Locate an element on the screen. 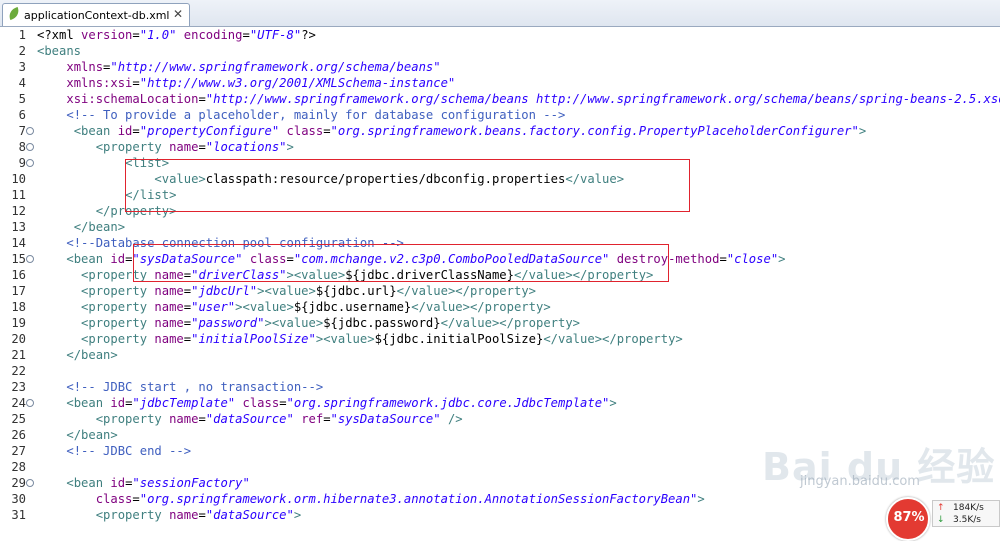  token-text: ${jdbc.url} is located at coordinates (356, 291).